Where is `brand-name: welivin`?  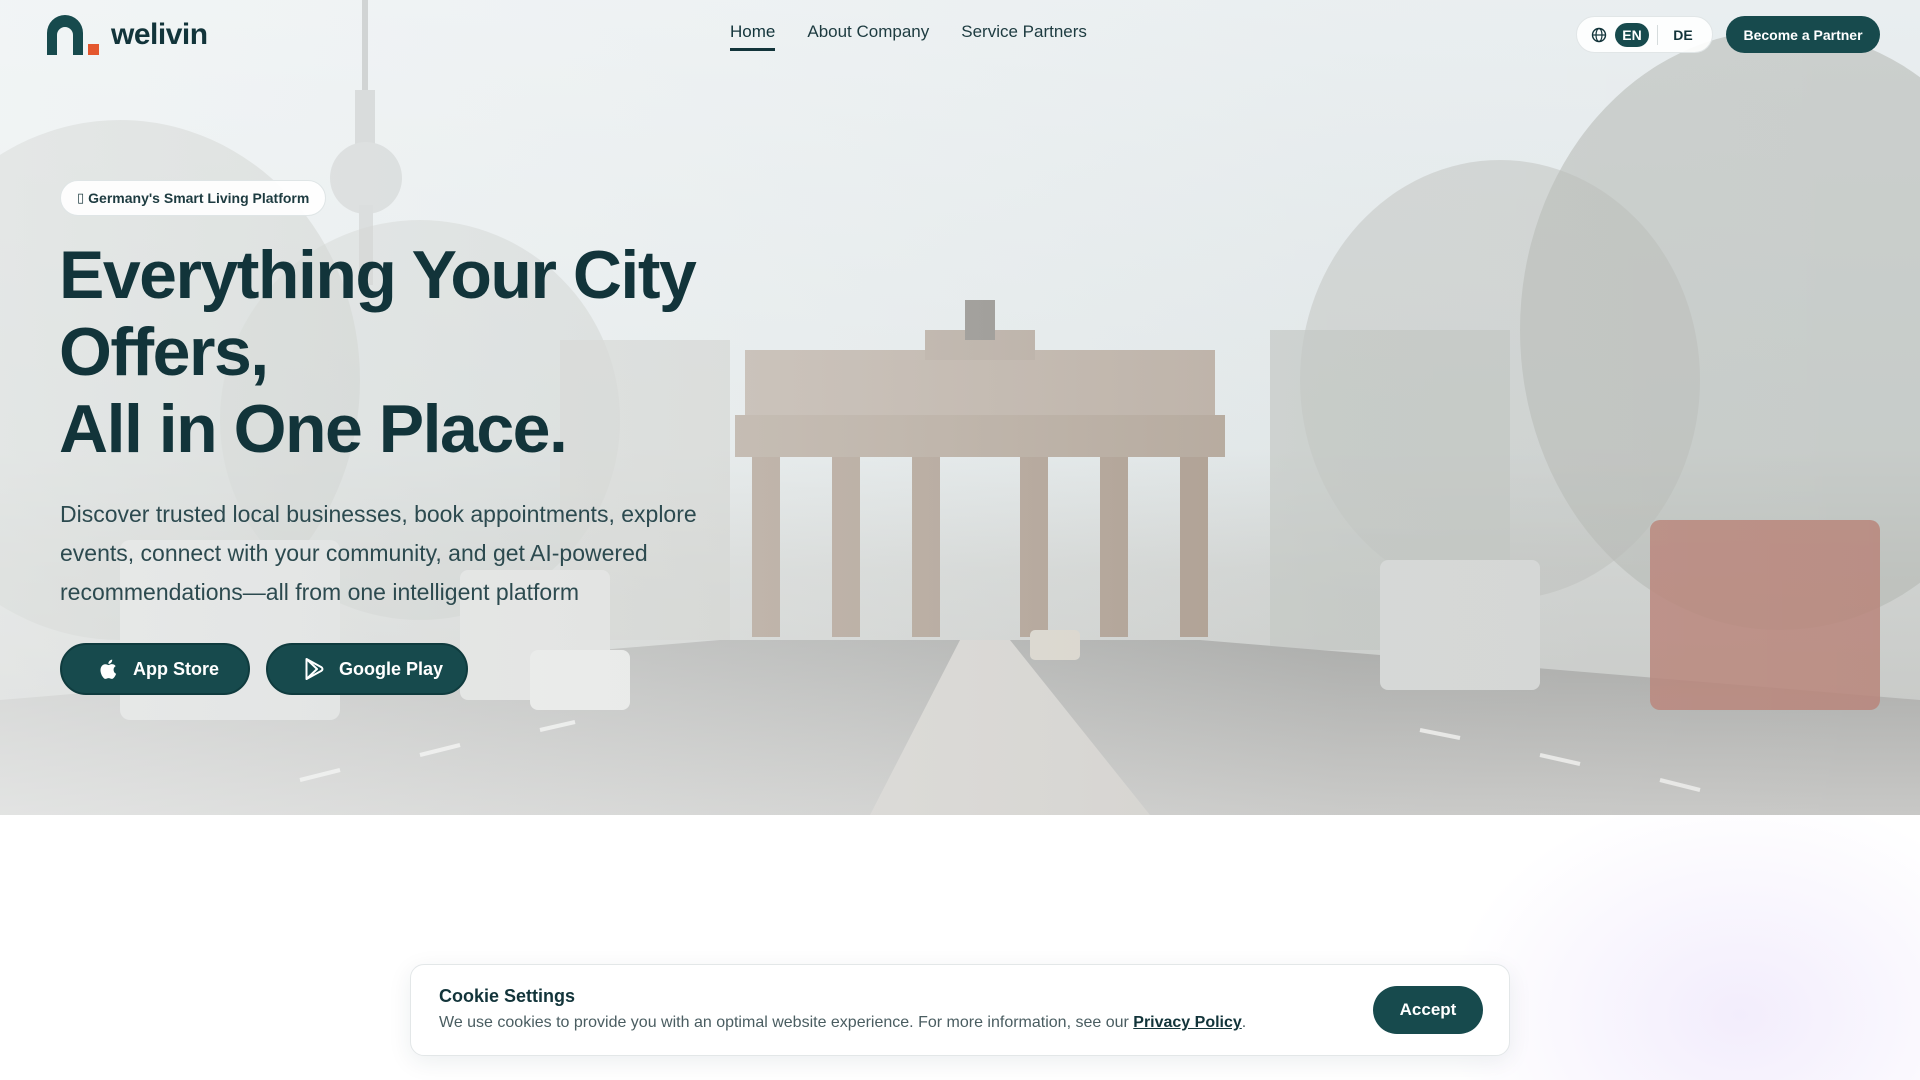 brand-name: welivin is located at coordinates (159, 34).